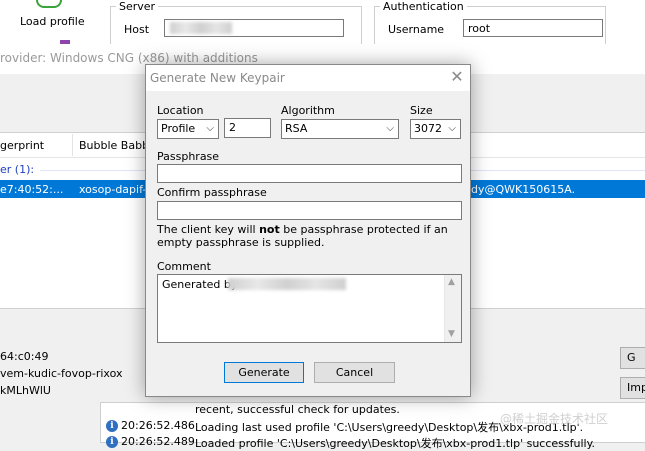 Image resolution: width=645 pixels, height=451 pixels. I want to click on location-select-value: Profile, so click(178, 128).